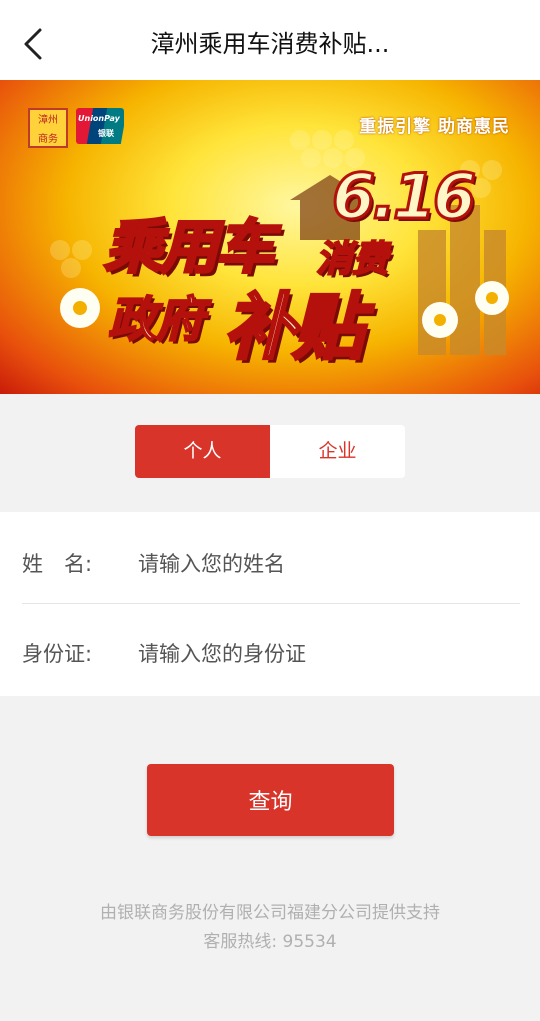 This screenshot has width=540, height=1021. I want to click on service-hotline: 客服热线: 95534, so click(270, 939).